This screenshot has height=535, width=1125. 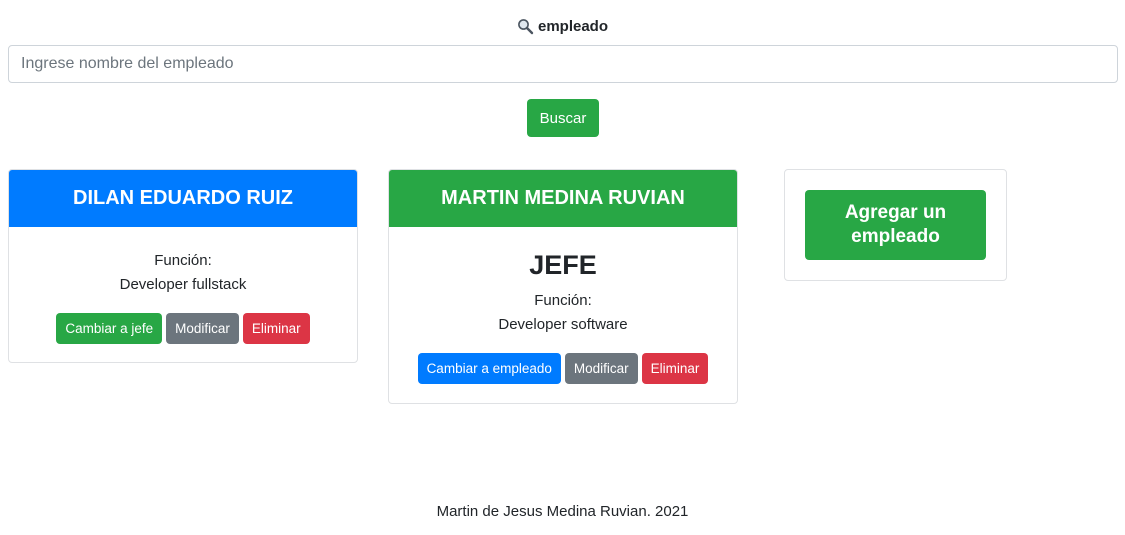 I want to click on employee-card-header: MARTIN MEDINA RUVIAN, so click(x=563, y=198).